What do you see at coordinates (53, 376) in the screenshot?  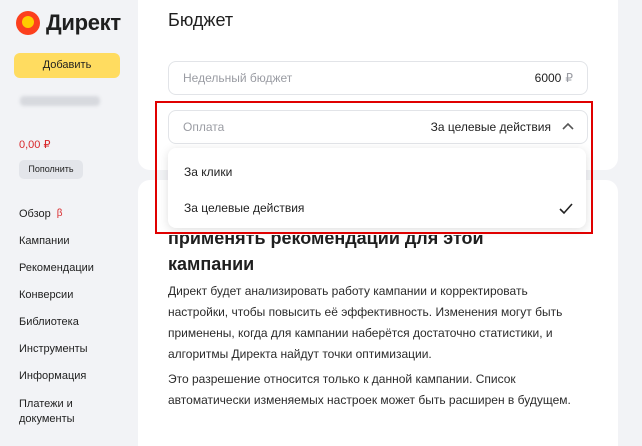 I see `sidebar-item-label: Информация` at bounding box center [53, 376].